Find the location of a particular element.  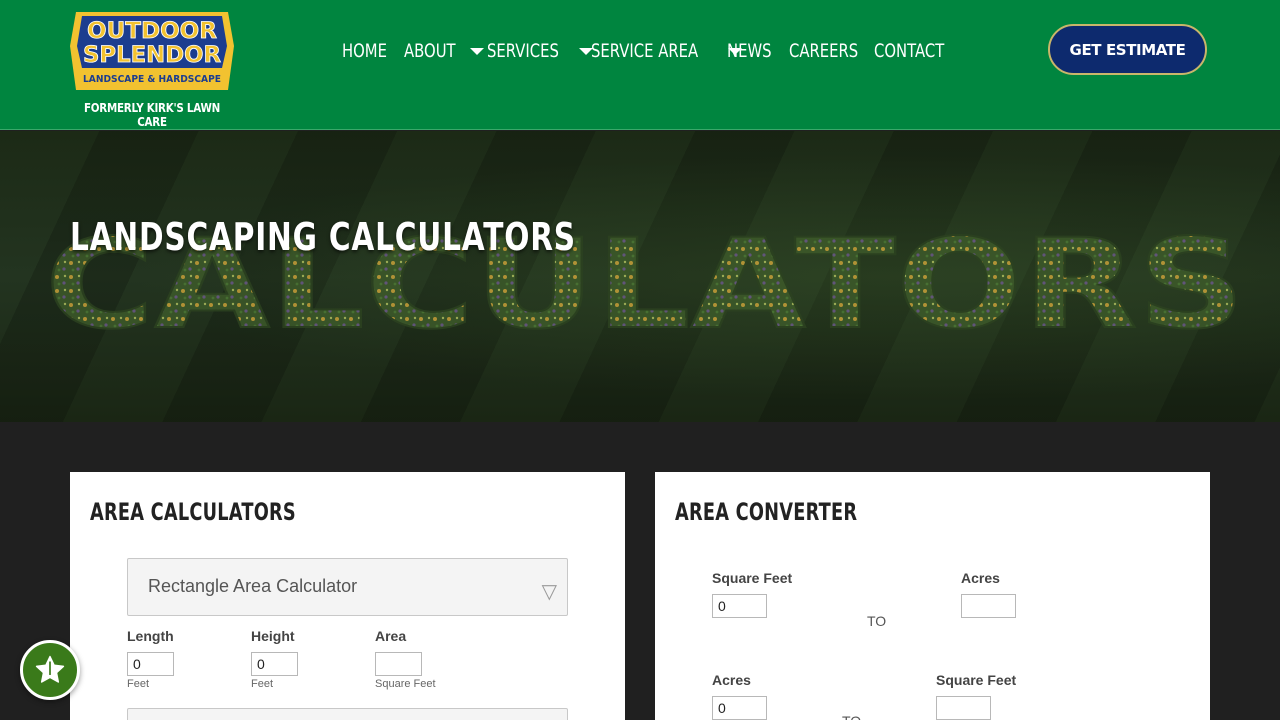

acres-to-sqft-from-field: Acres is located at coordinates (739, 696).